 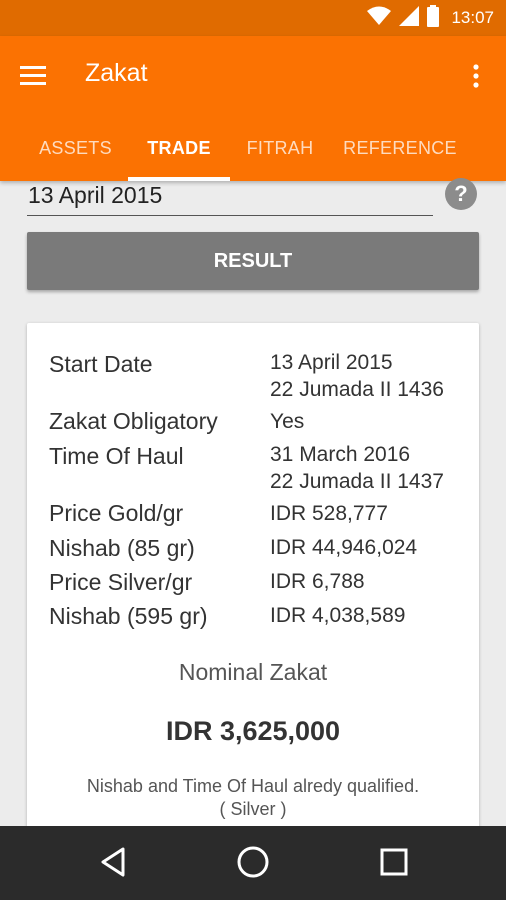 I want to click on more-vert-icon, so click(x=476, y=76).